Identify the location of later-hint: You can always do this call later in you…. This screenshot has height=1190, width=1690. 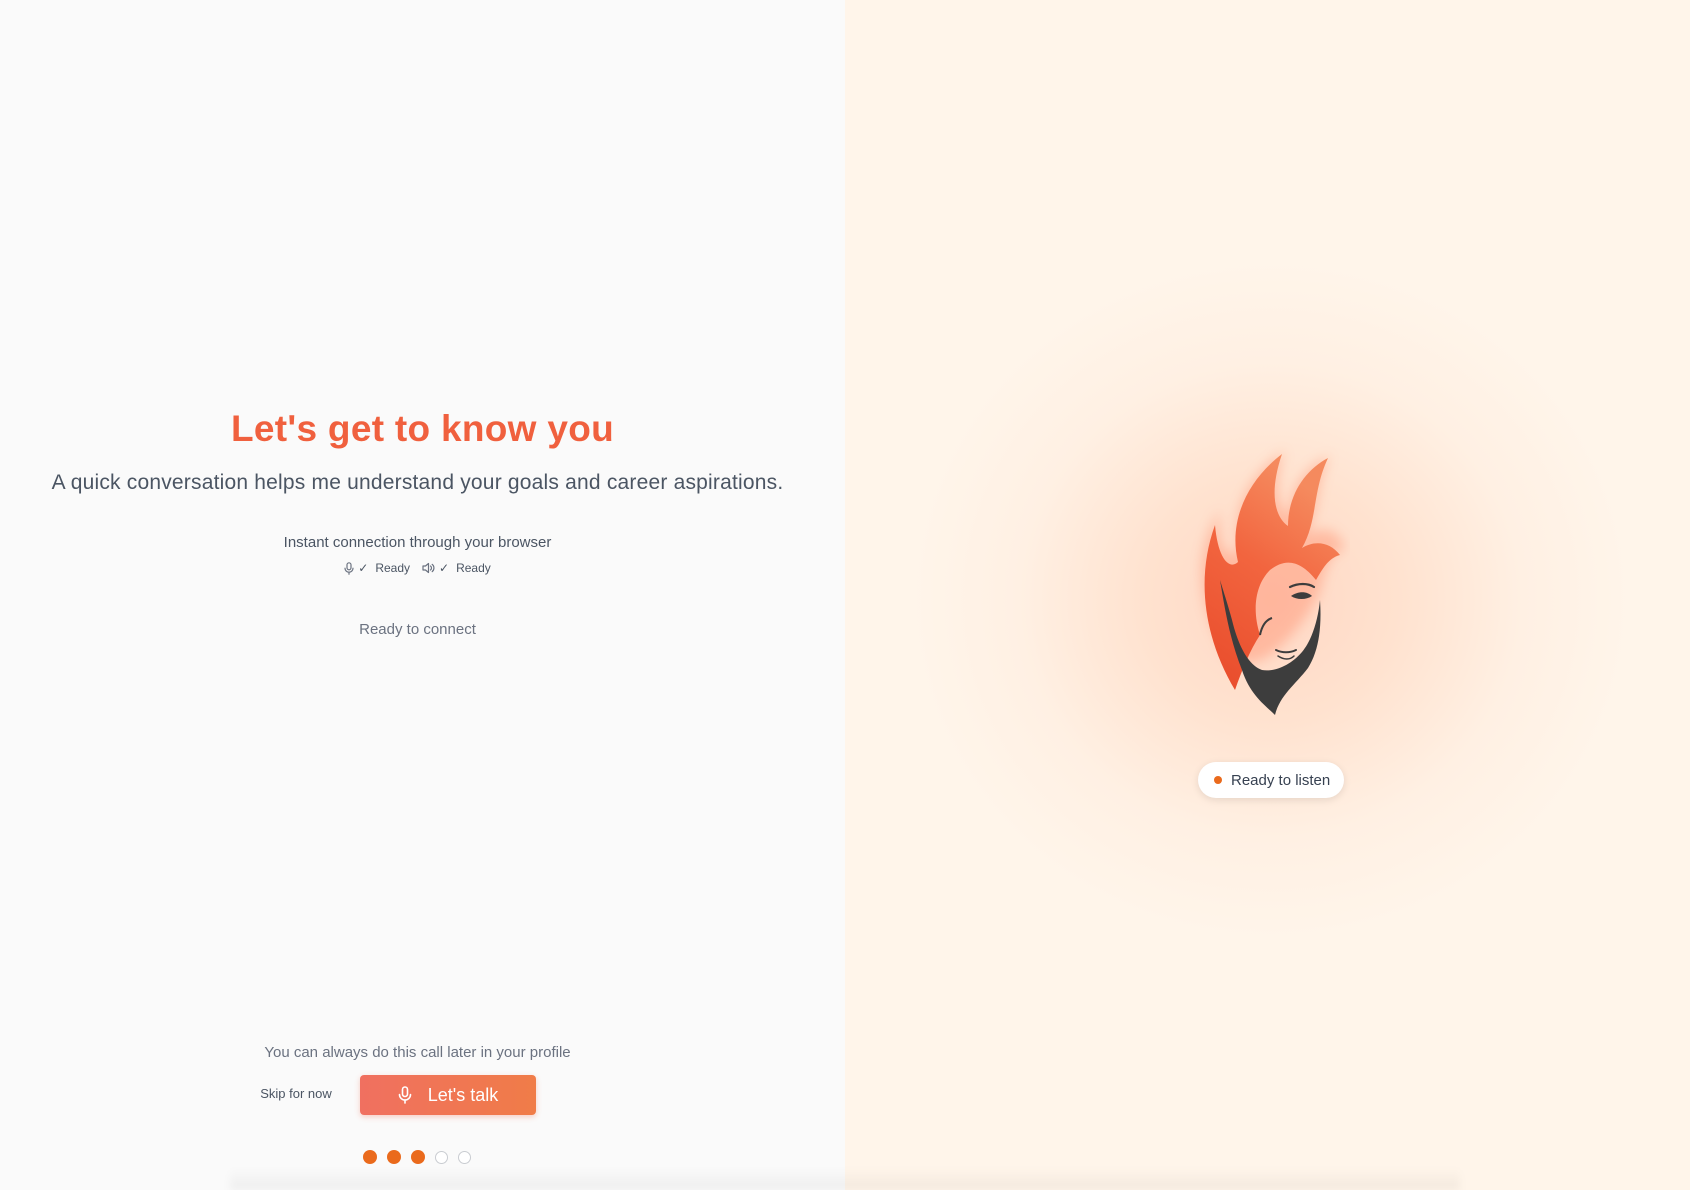
(417, 1052).